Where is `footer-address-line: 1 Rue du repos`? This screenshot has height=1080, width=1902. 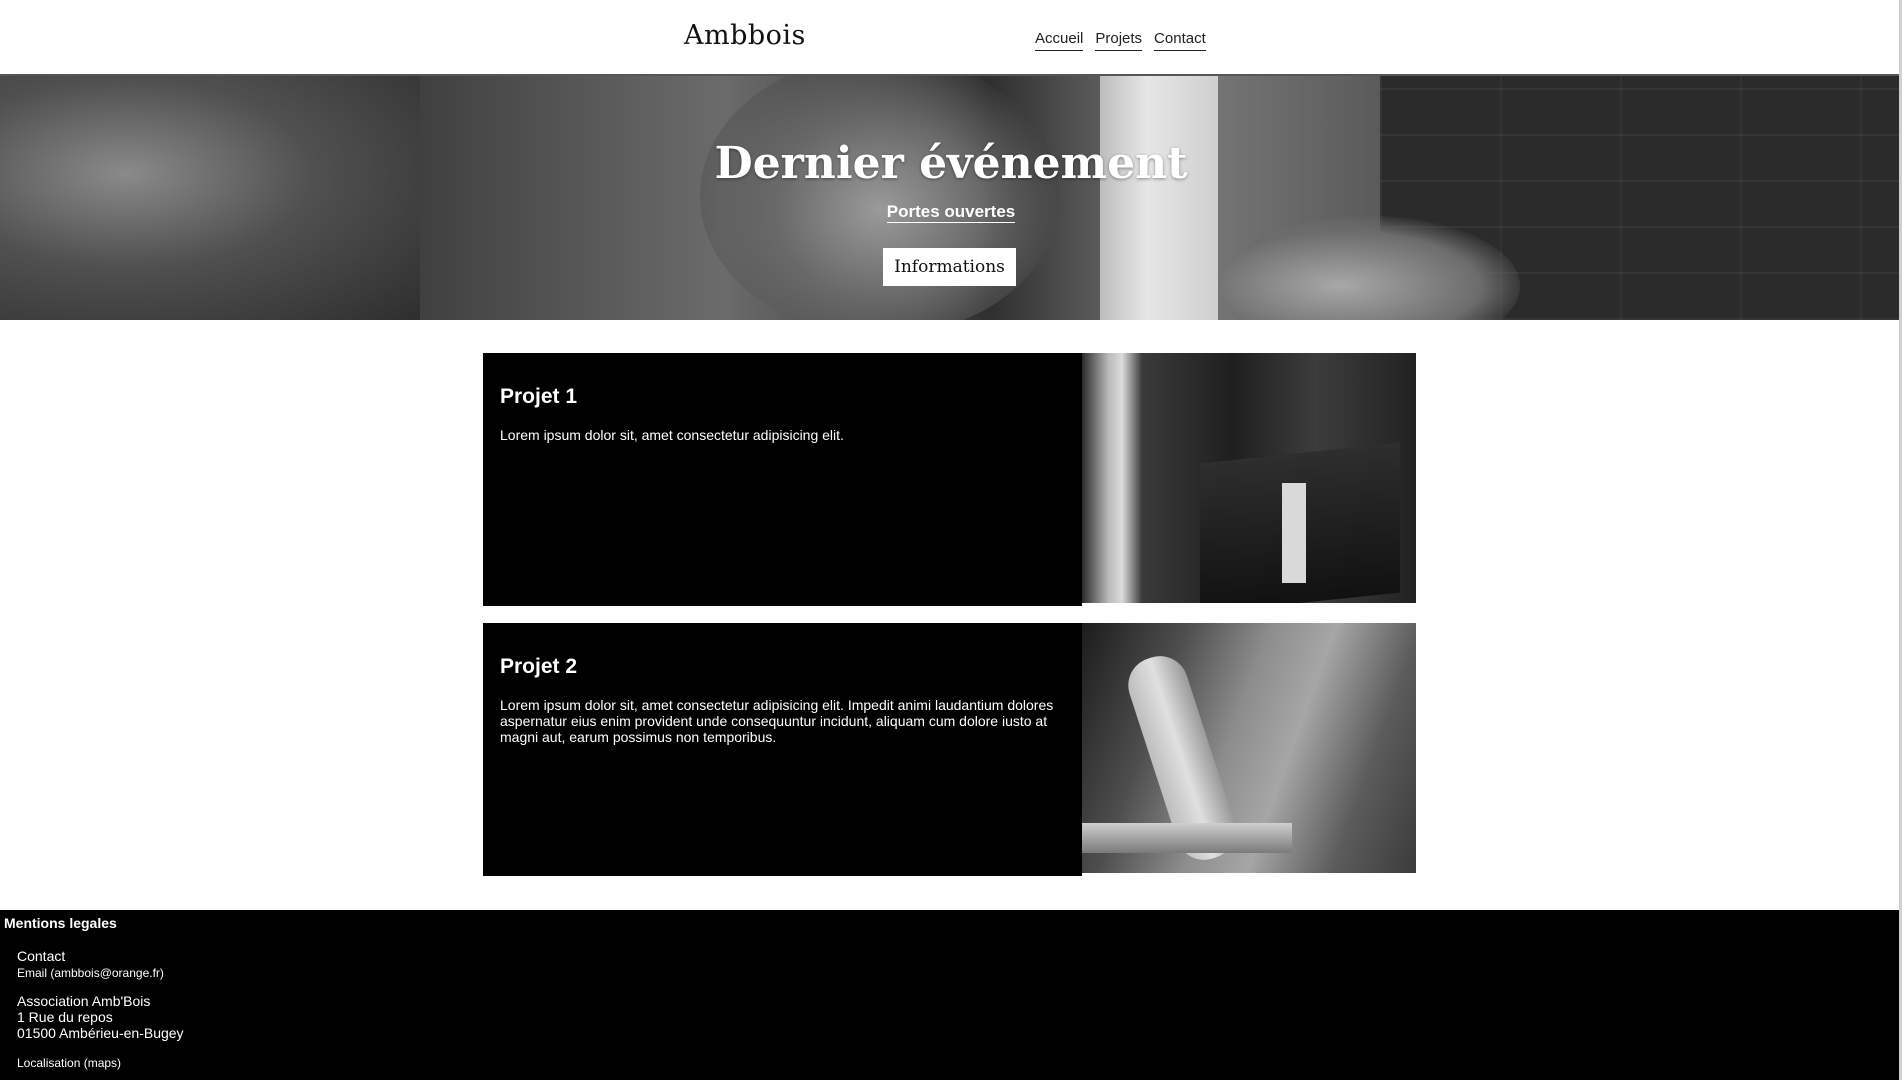
footer-address-line: 1 Rue du repos is located at coordinates (65, 1017).